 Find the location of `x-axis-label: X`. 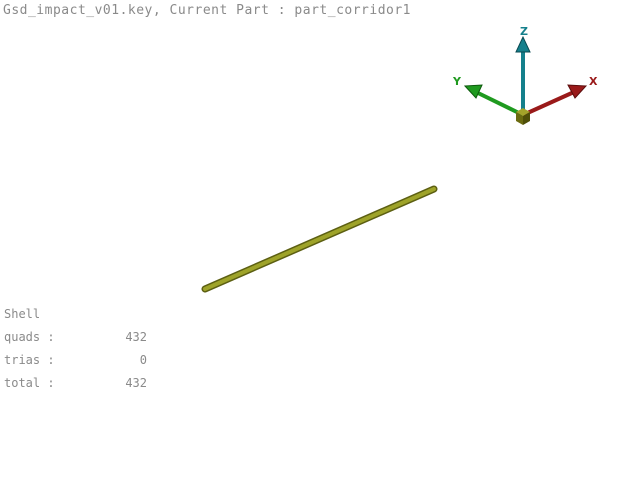

x-axis-label: X is located at coordinates (593, 81).